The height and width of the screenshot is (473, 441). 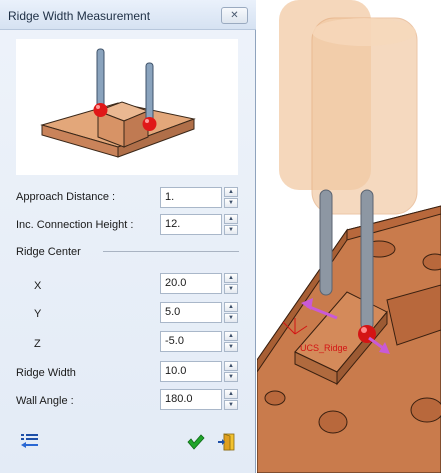 What do you see at coordinates (324, 348) in the screenshot?
I see `ucs-ridge-label: UCS_Ridge` at bounding box center [324, 348].